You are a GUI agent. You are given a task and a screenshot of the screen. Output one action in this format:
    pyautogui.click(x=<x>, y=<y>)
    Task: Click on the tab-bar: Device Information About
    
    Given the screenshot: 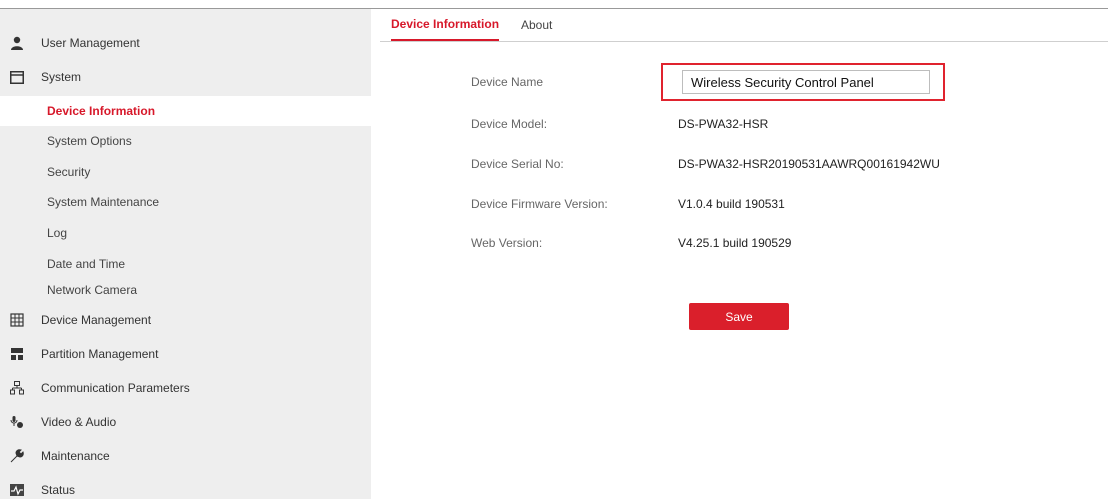 What is the action you would take?
    pyautogui.click(x=744, y=25)
    